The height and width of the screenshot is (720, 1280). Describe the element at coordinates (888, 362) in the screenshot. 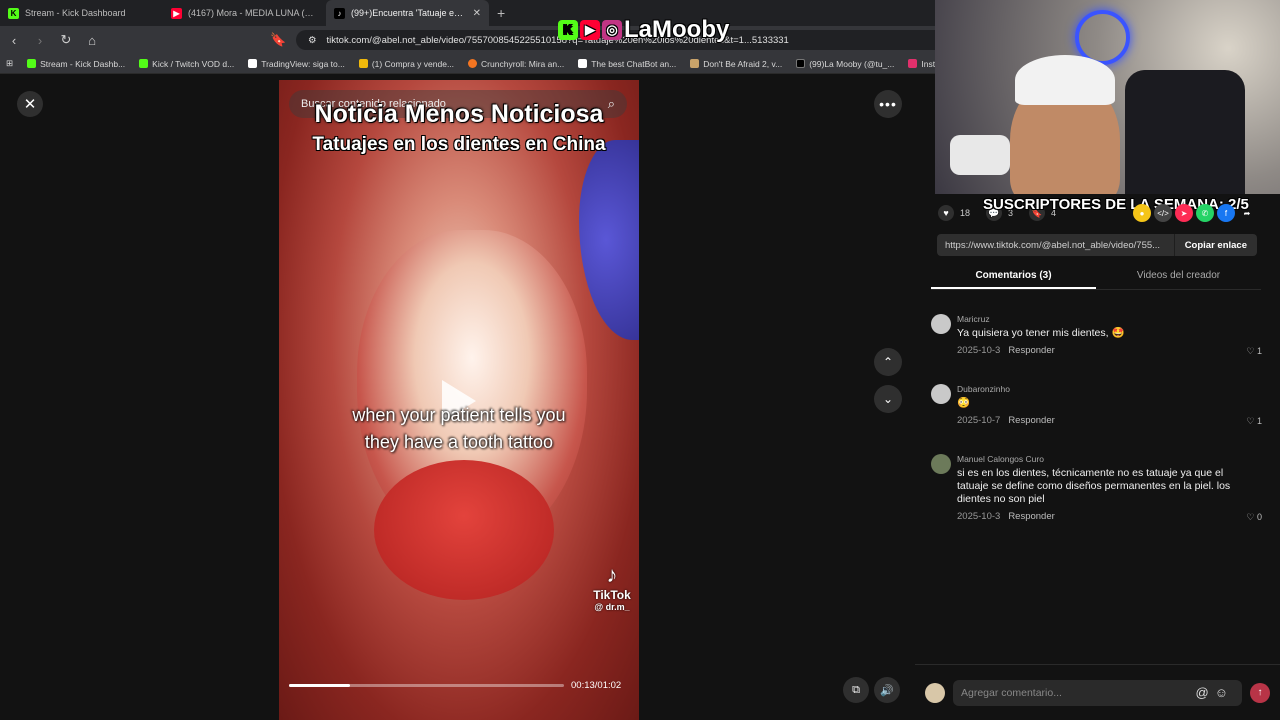

I see `previous-video-button: ⌃` at that location.